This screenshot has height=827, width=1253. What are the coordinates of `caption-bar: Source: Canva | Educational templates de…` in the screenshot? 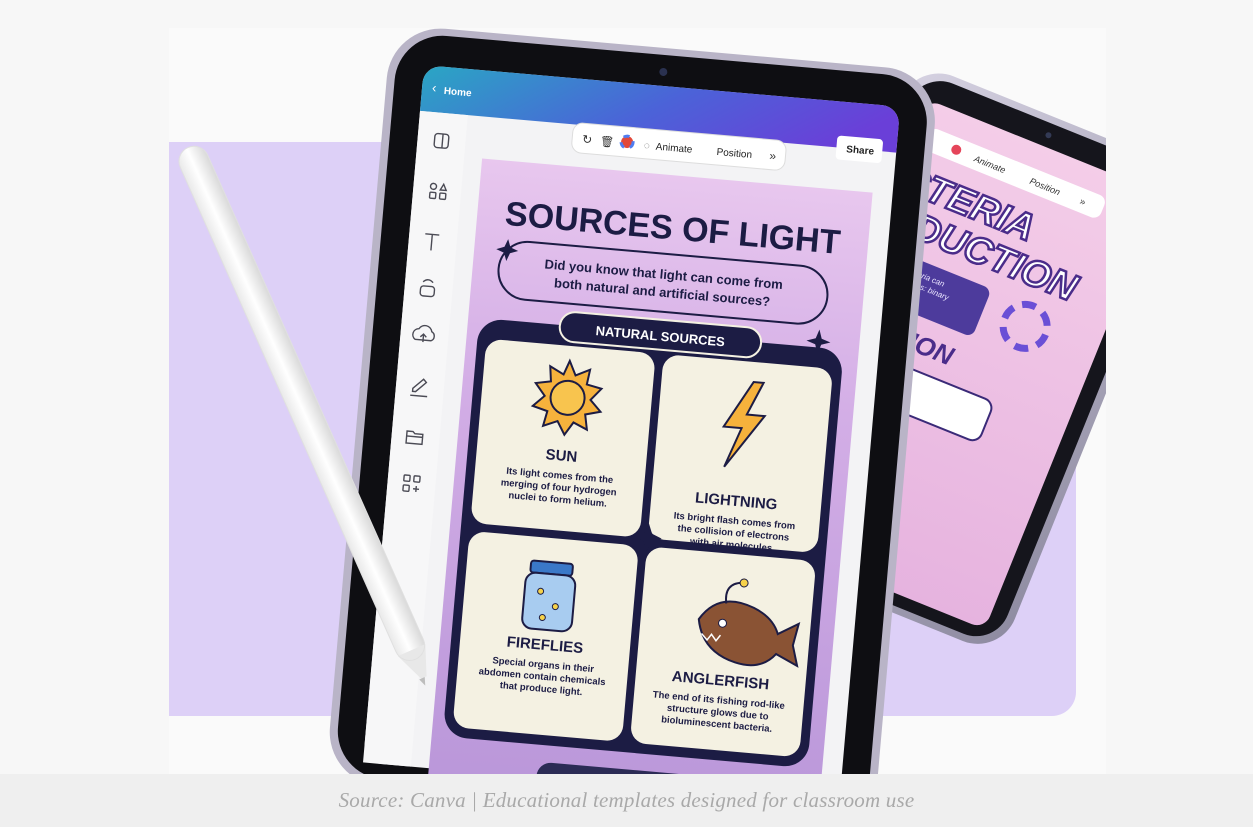 It's located at (626, 800).